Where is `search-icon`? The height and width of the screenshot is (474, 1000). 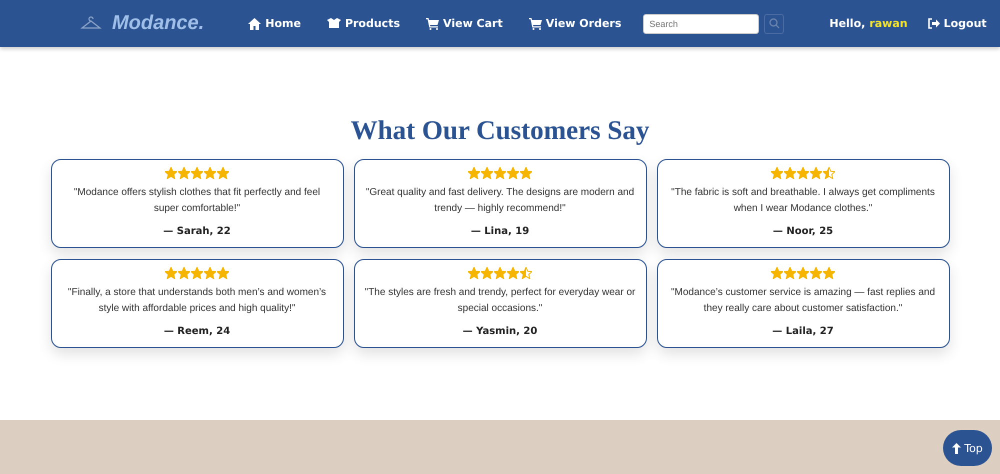
search-icon is located at coordinates (774, 23).